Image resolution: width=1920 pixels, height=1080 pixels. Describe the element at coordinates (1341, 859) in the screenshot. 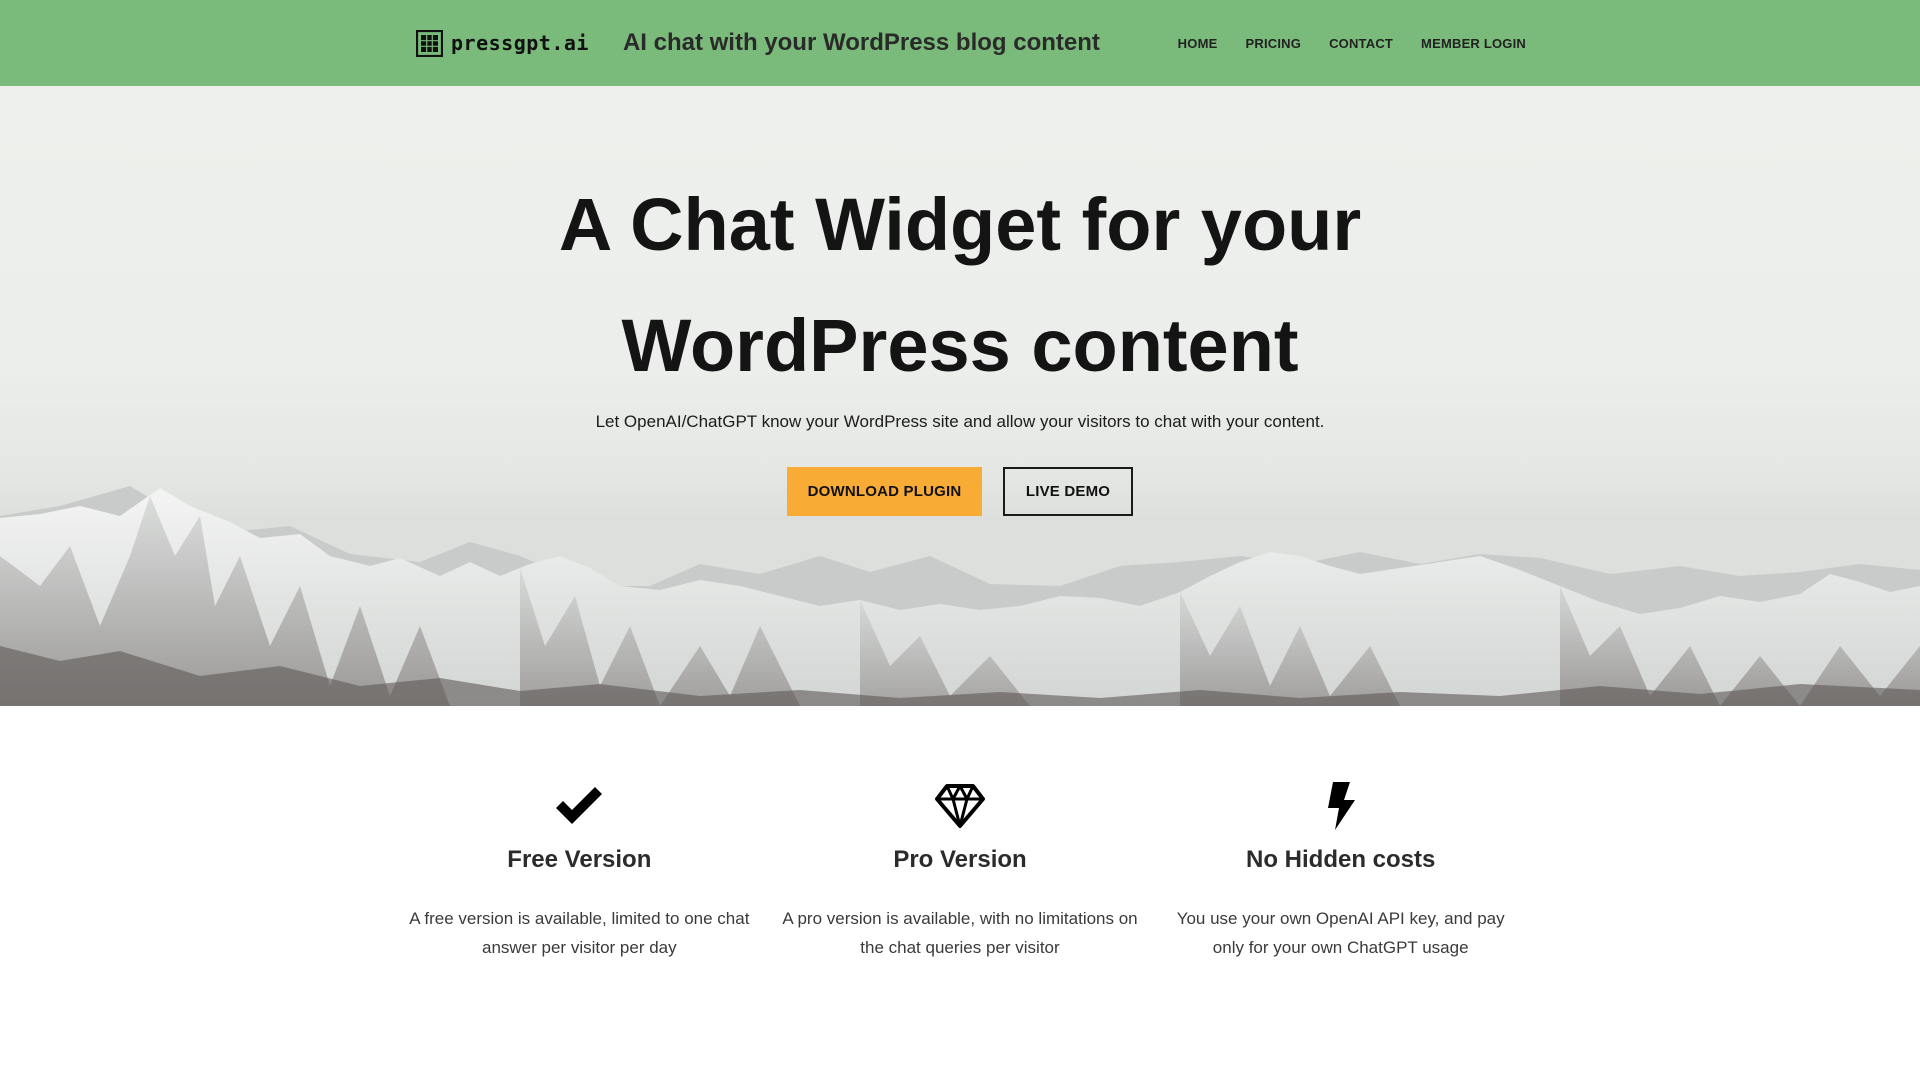

I see `feature-title: No Hidden costs` at that location.